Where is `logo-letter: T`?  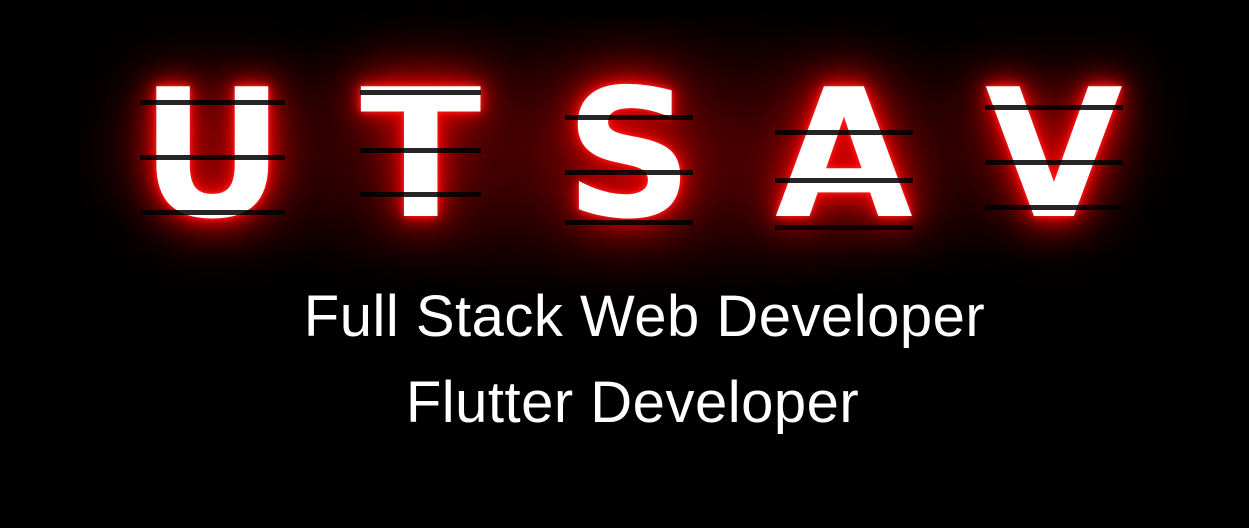
logo-letter: T is located at coordinates (421, 154).